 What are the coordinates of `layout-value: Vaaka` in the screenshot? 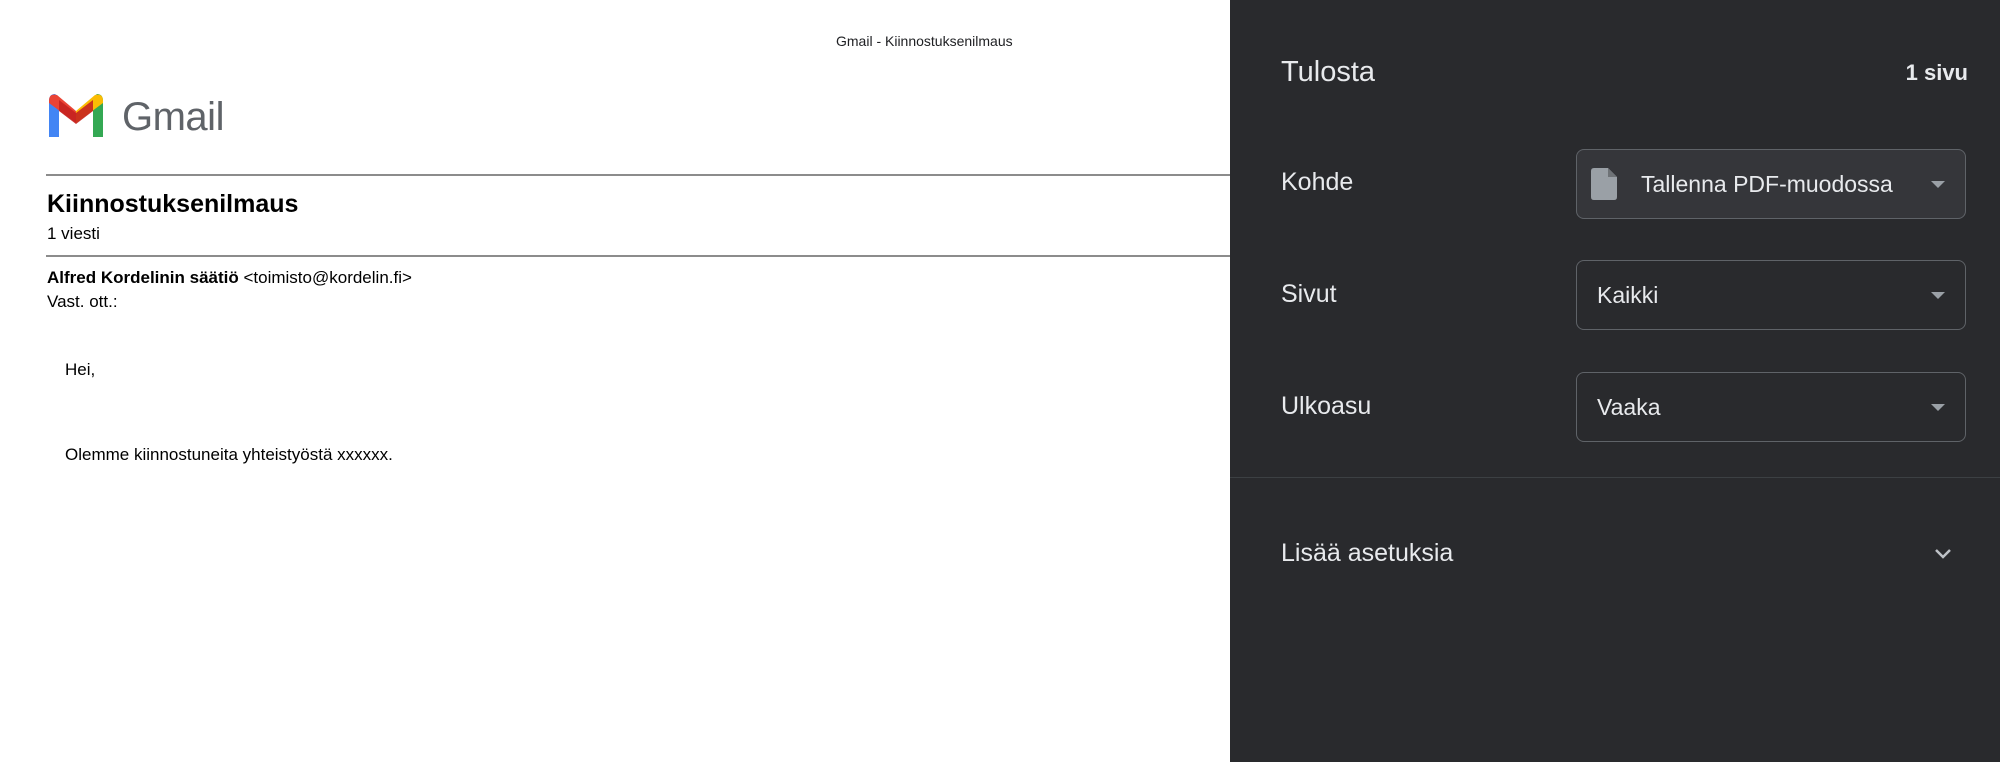 It's located at (1629, 406).